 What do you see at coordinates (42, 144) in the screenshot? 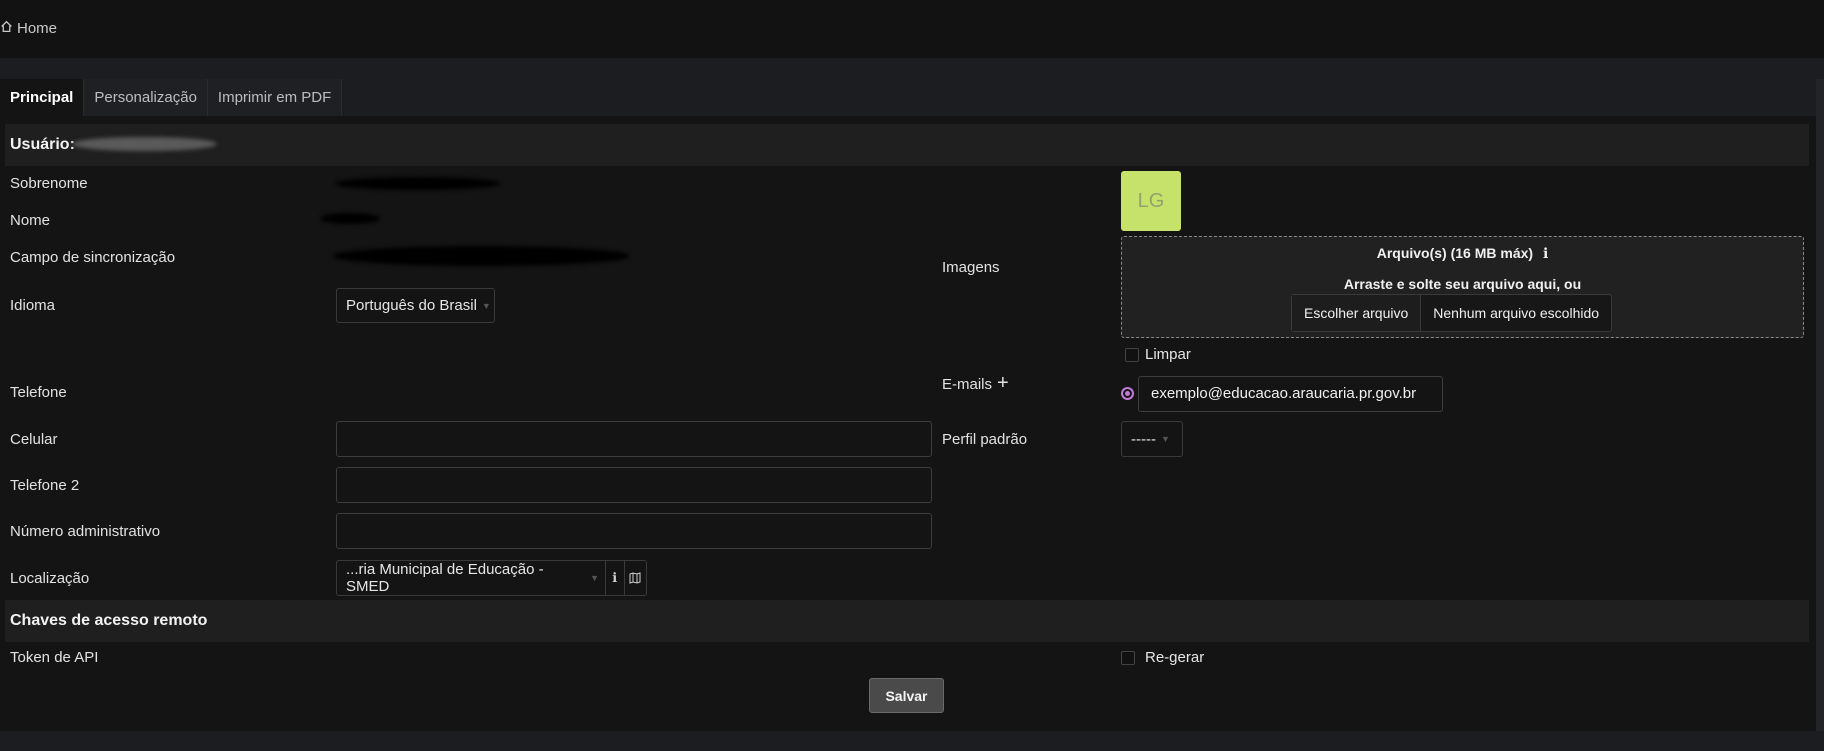
I see `user-section-title: Usuário:` at bounding box center [42, 144].